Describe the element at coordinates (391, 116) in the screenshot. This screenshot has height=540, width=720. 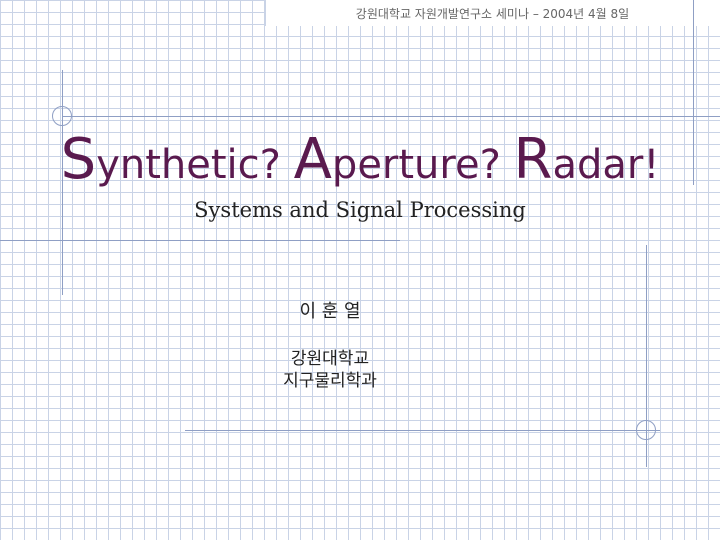
I see `decor-line-top-horizontal` at that location.